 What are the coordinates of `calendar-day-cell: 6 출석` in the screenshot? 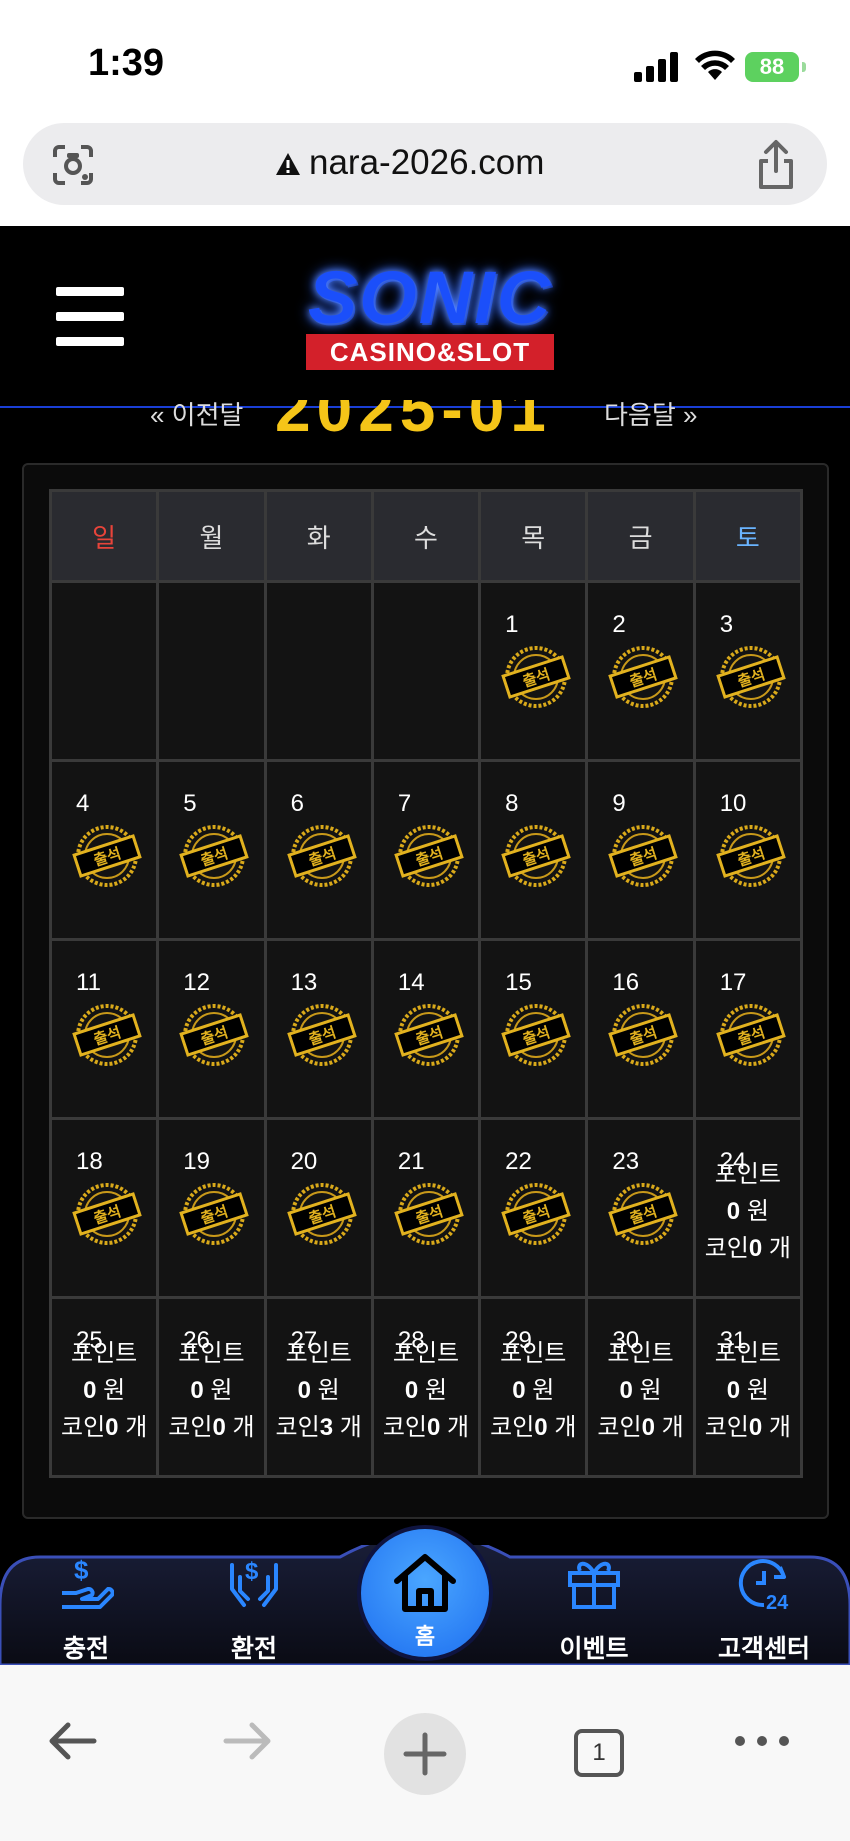 It's located at (318, 850).